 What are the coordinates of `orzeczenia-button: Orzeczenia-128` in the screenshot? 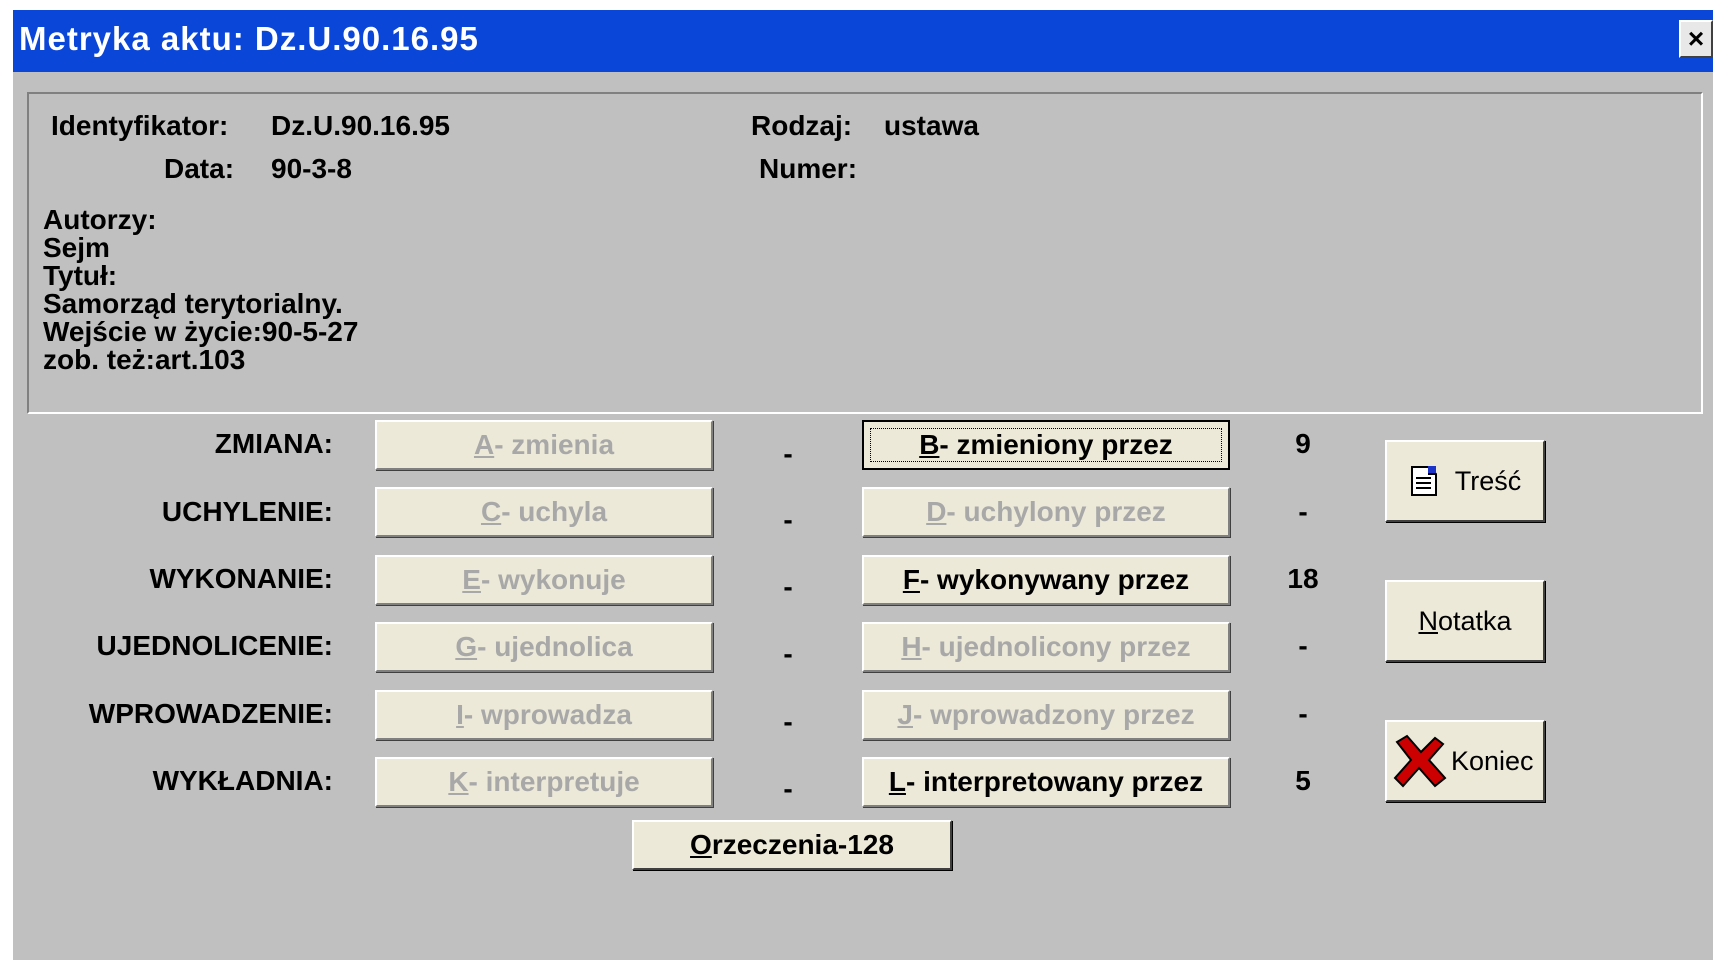 It's located at (792, 845).